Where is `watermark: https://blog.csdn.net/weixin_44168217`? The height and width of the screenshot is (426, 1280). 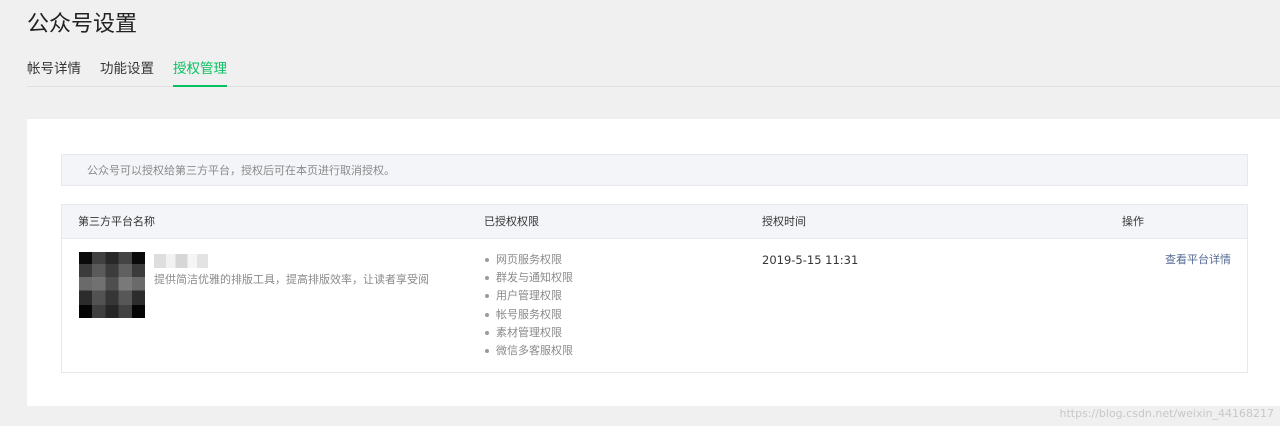 watermark: https://blog.csdn.net/weixin_44168217 is located at coordinates (1166, 413).